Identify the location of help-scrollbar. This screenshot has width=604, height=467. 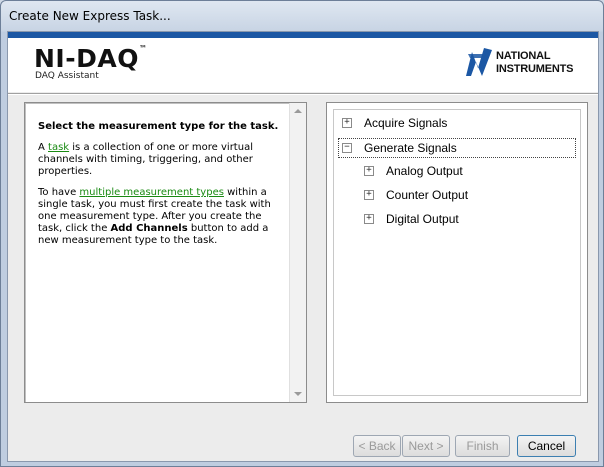
(297, 252).